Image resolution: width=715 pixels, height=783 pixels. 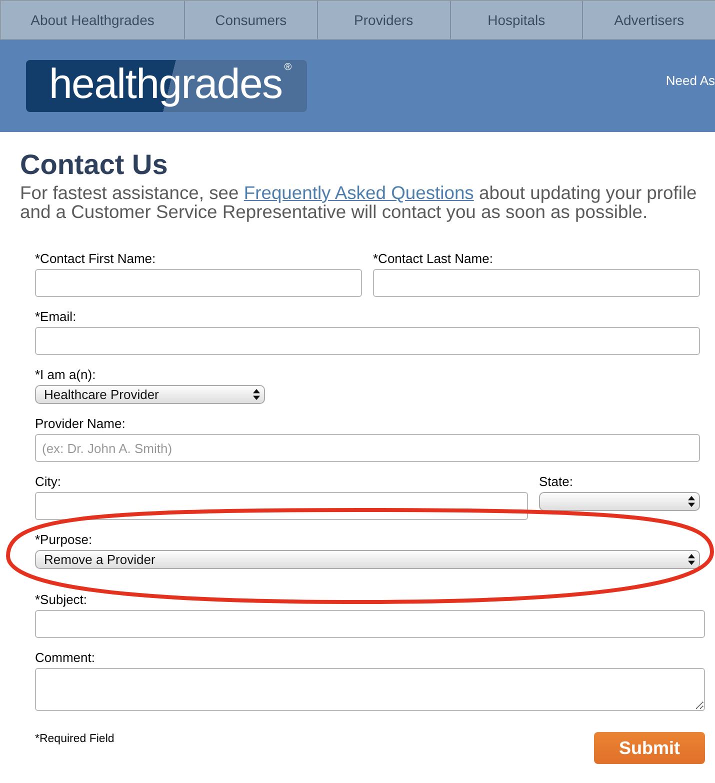 What do you see at coordinates (65, 657) in the screenshot?
I see `field-label: Comment:` at bounding box center [65, 657].